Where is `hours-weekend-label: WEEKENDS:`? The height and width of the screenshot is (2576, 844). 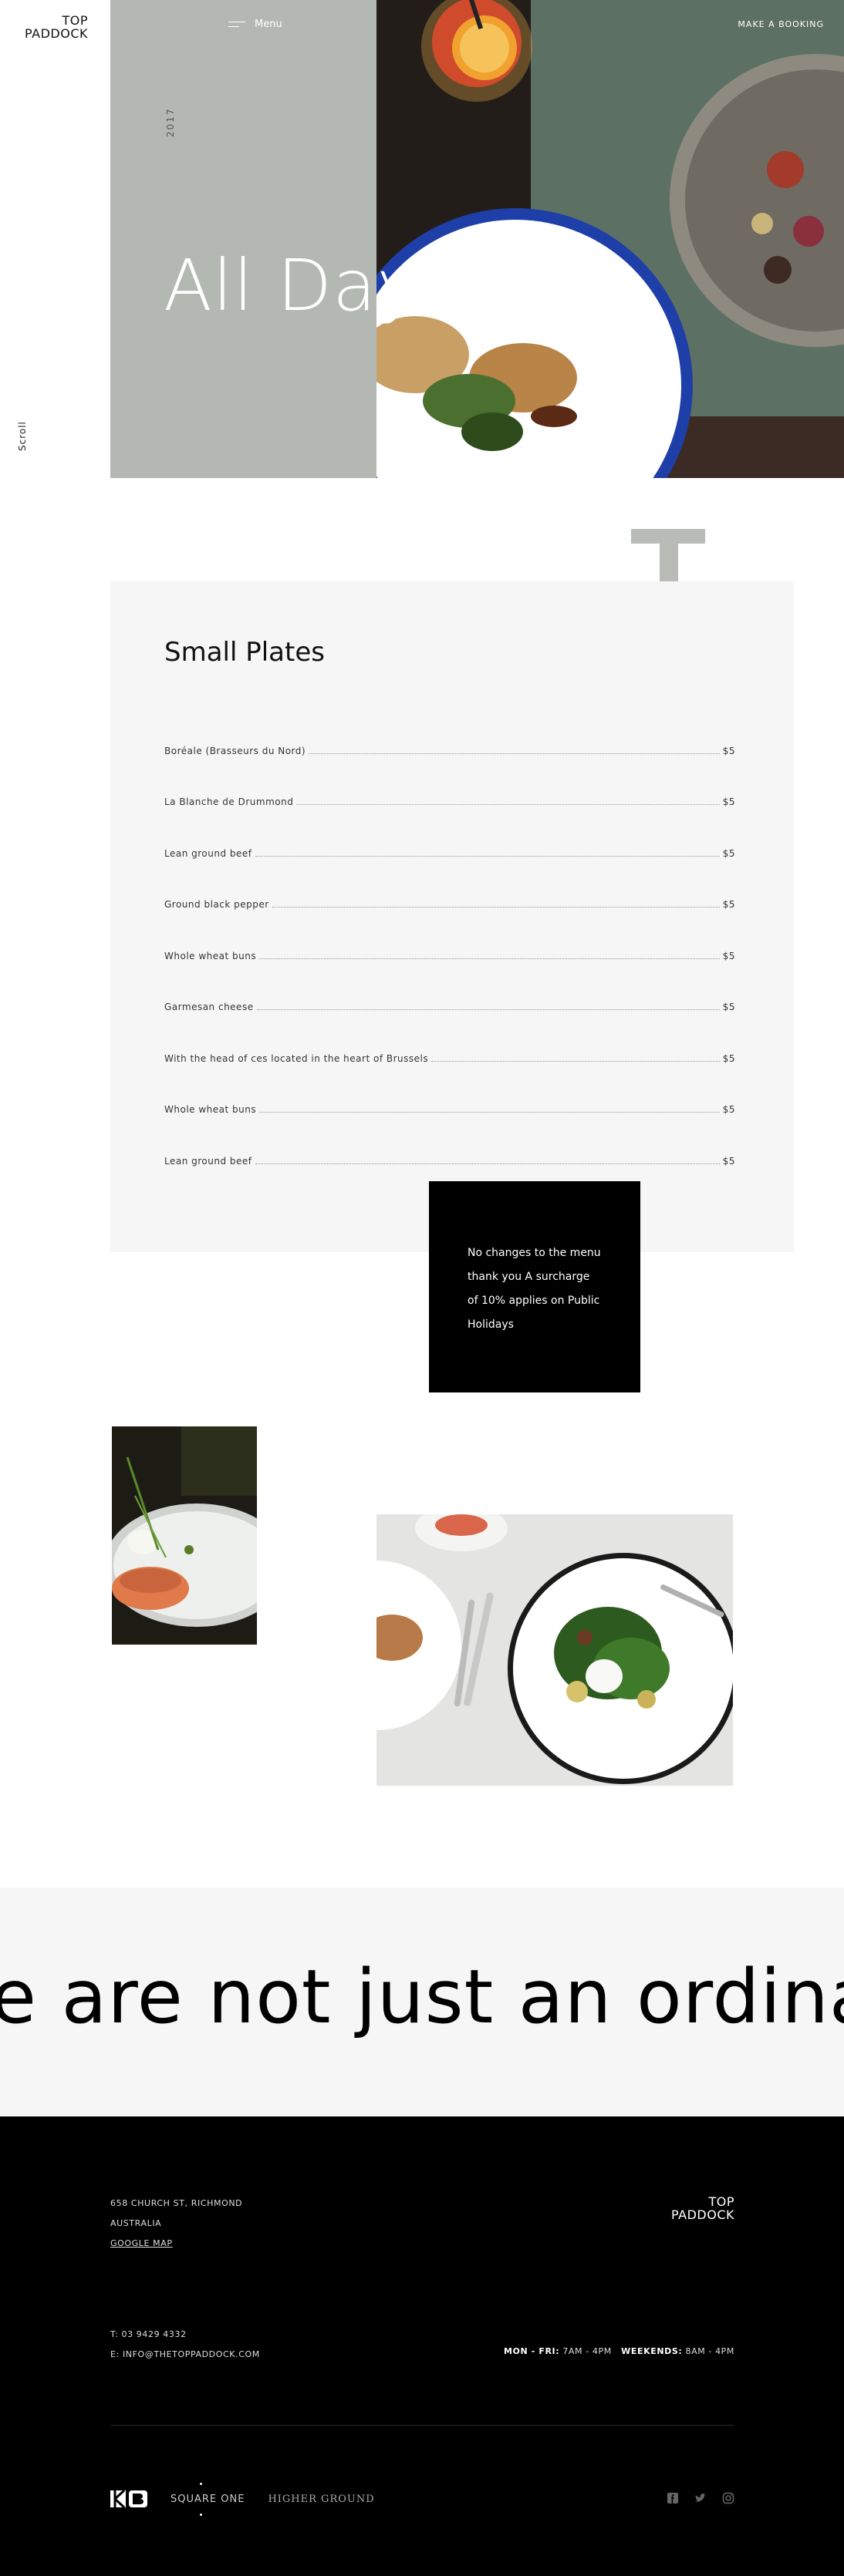 hours-weekend-label: WEEKENDS: is located at coordinates (652, 2351).